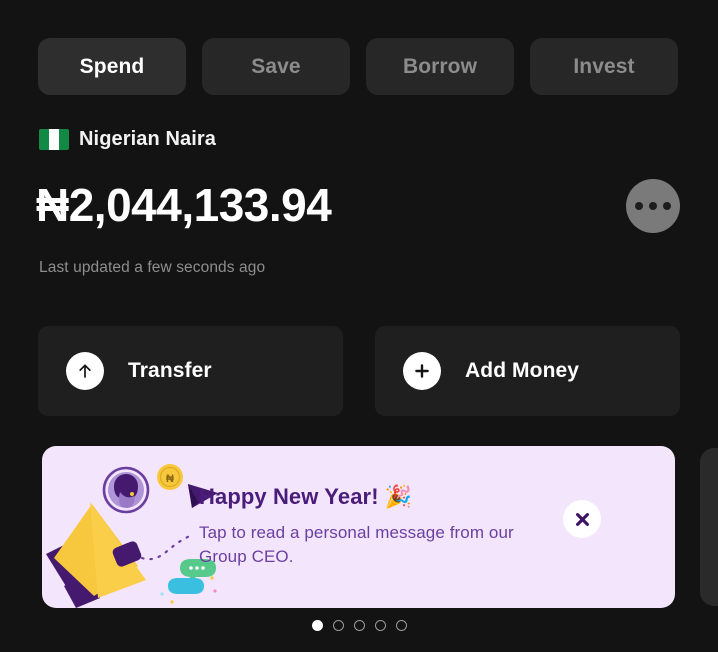 This screenshot has width=718, height=652. I want to click on tab-invest: Invest, so click(604, 66).